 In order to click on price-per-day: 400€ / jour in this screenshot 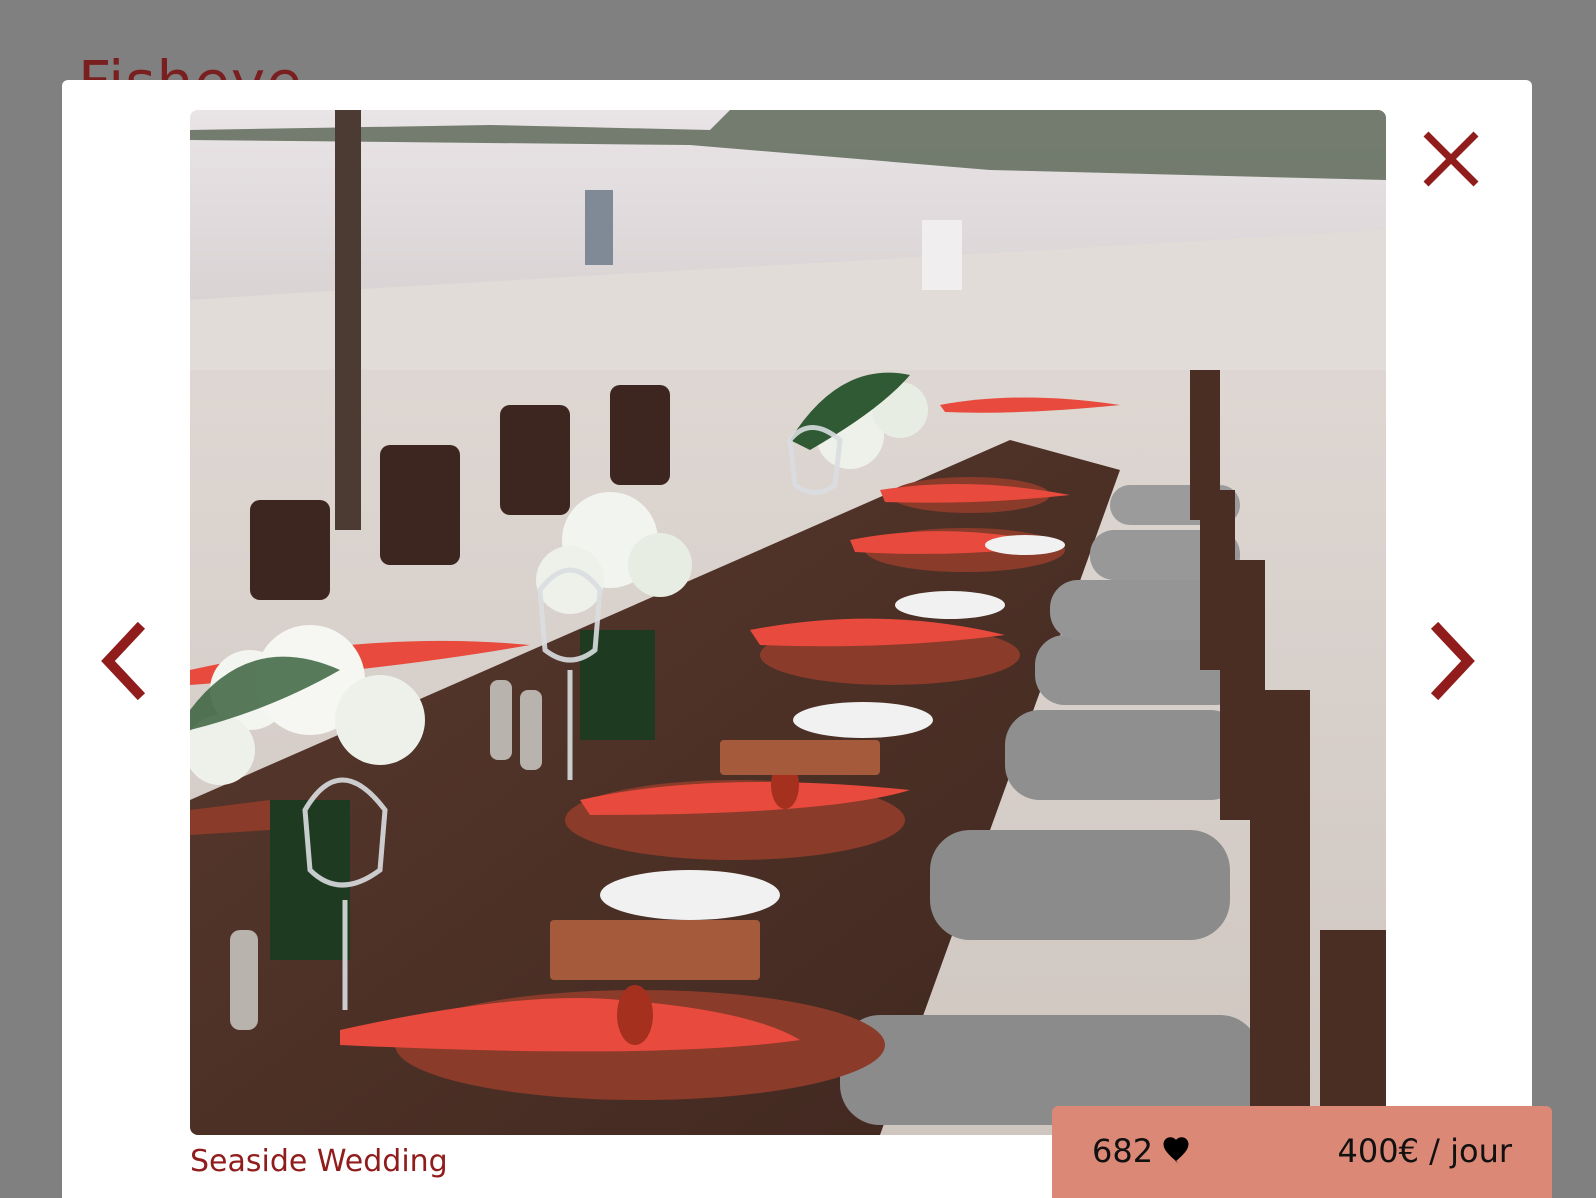, I will do `click(1424, 1151)`.